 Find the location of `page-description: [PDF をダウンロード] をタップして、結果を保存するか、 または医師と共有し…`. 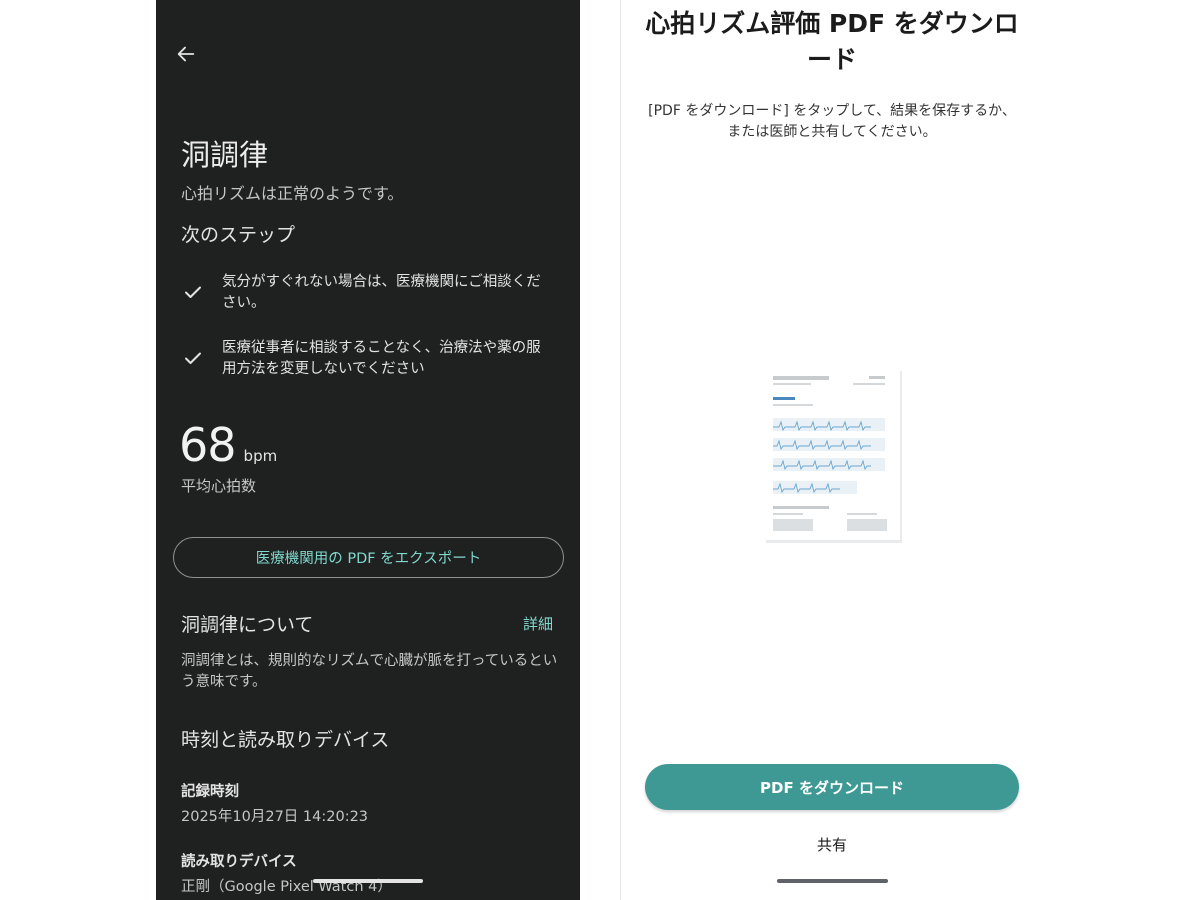

page-description: [PDF をダウンロード] をタップして、結果を保存するか、 または医師と共有し… is located at coordinates (832, 122).